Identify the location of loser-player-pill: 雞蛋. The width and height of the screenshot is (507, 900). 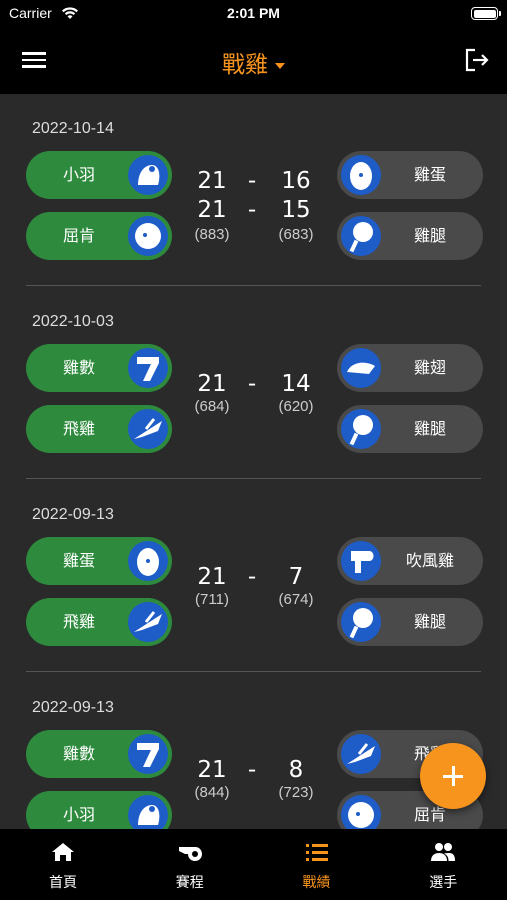
(410, 175).